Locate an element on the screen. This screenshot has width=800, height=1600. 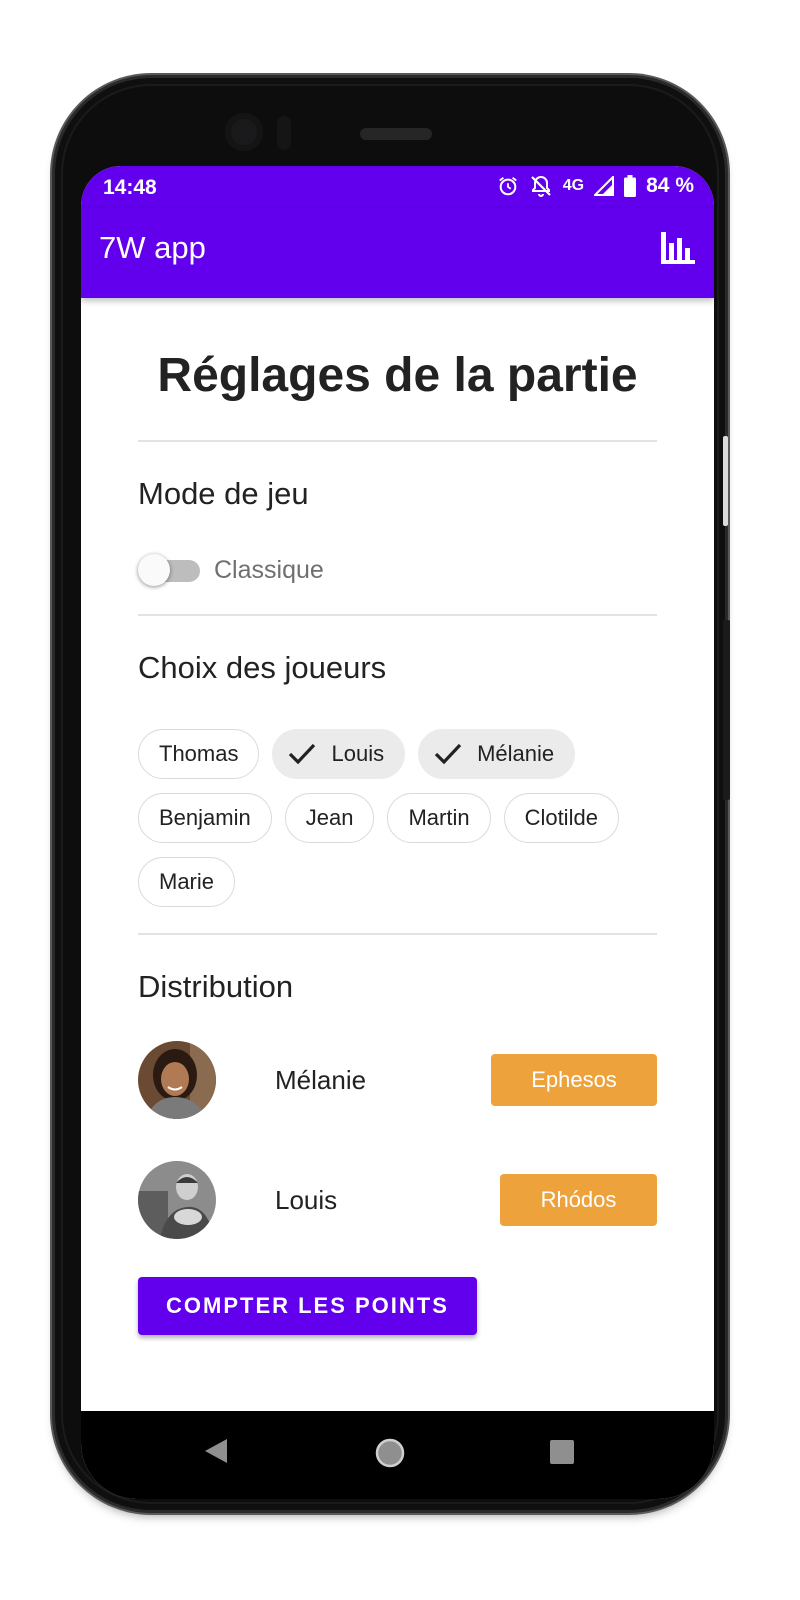
player-chip-marie: Marie is located at coordinates (187, 882).